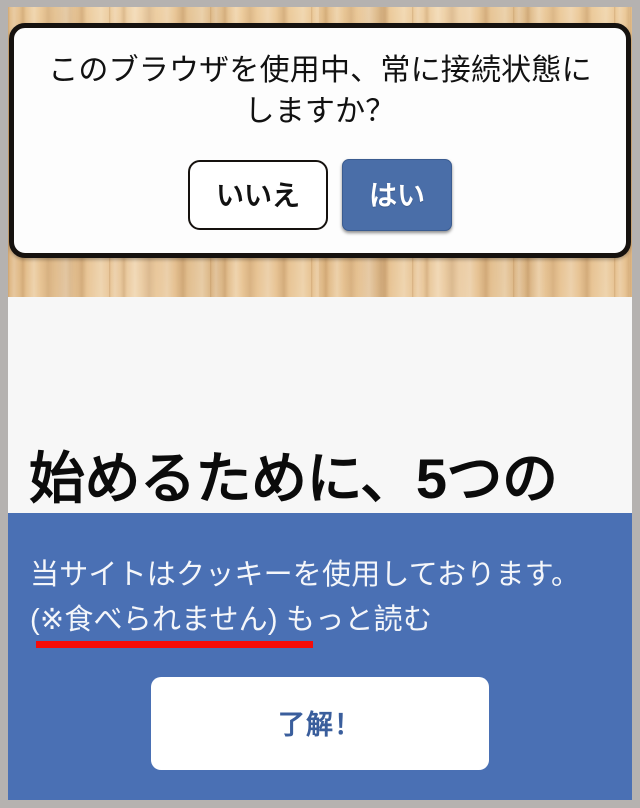  Describe the element at coordinates (282, 620) in the screenshot. I see `cookie-text-spacer` at that location.